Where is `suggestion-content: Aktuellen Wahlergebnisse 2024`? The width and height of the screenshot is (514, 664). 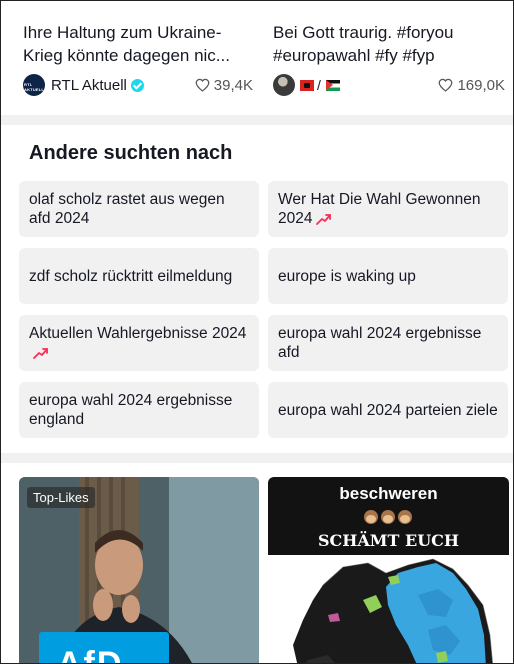 suggestion-content: Aktuellen Wahlergebnisse 2024 is located at coordinates (139, 343).